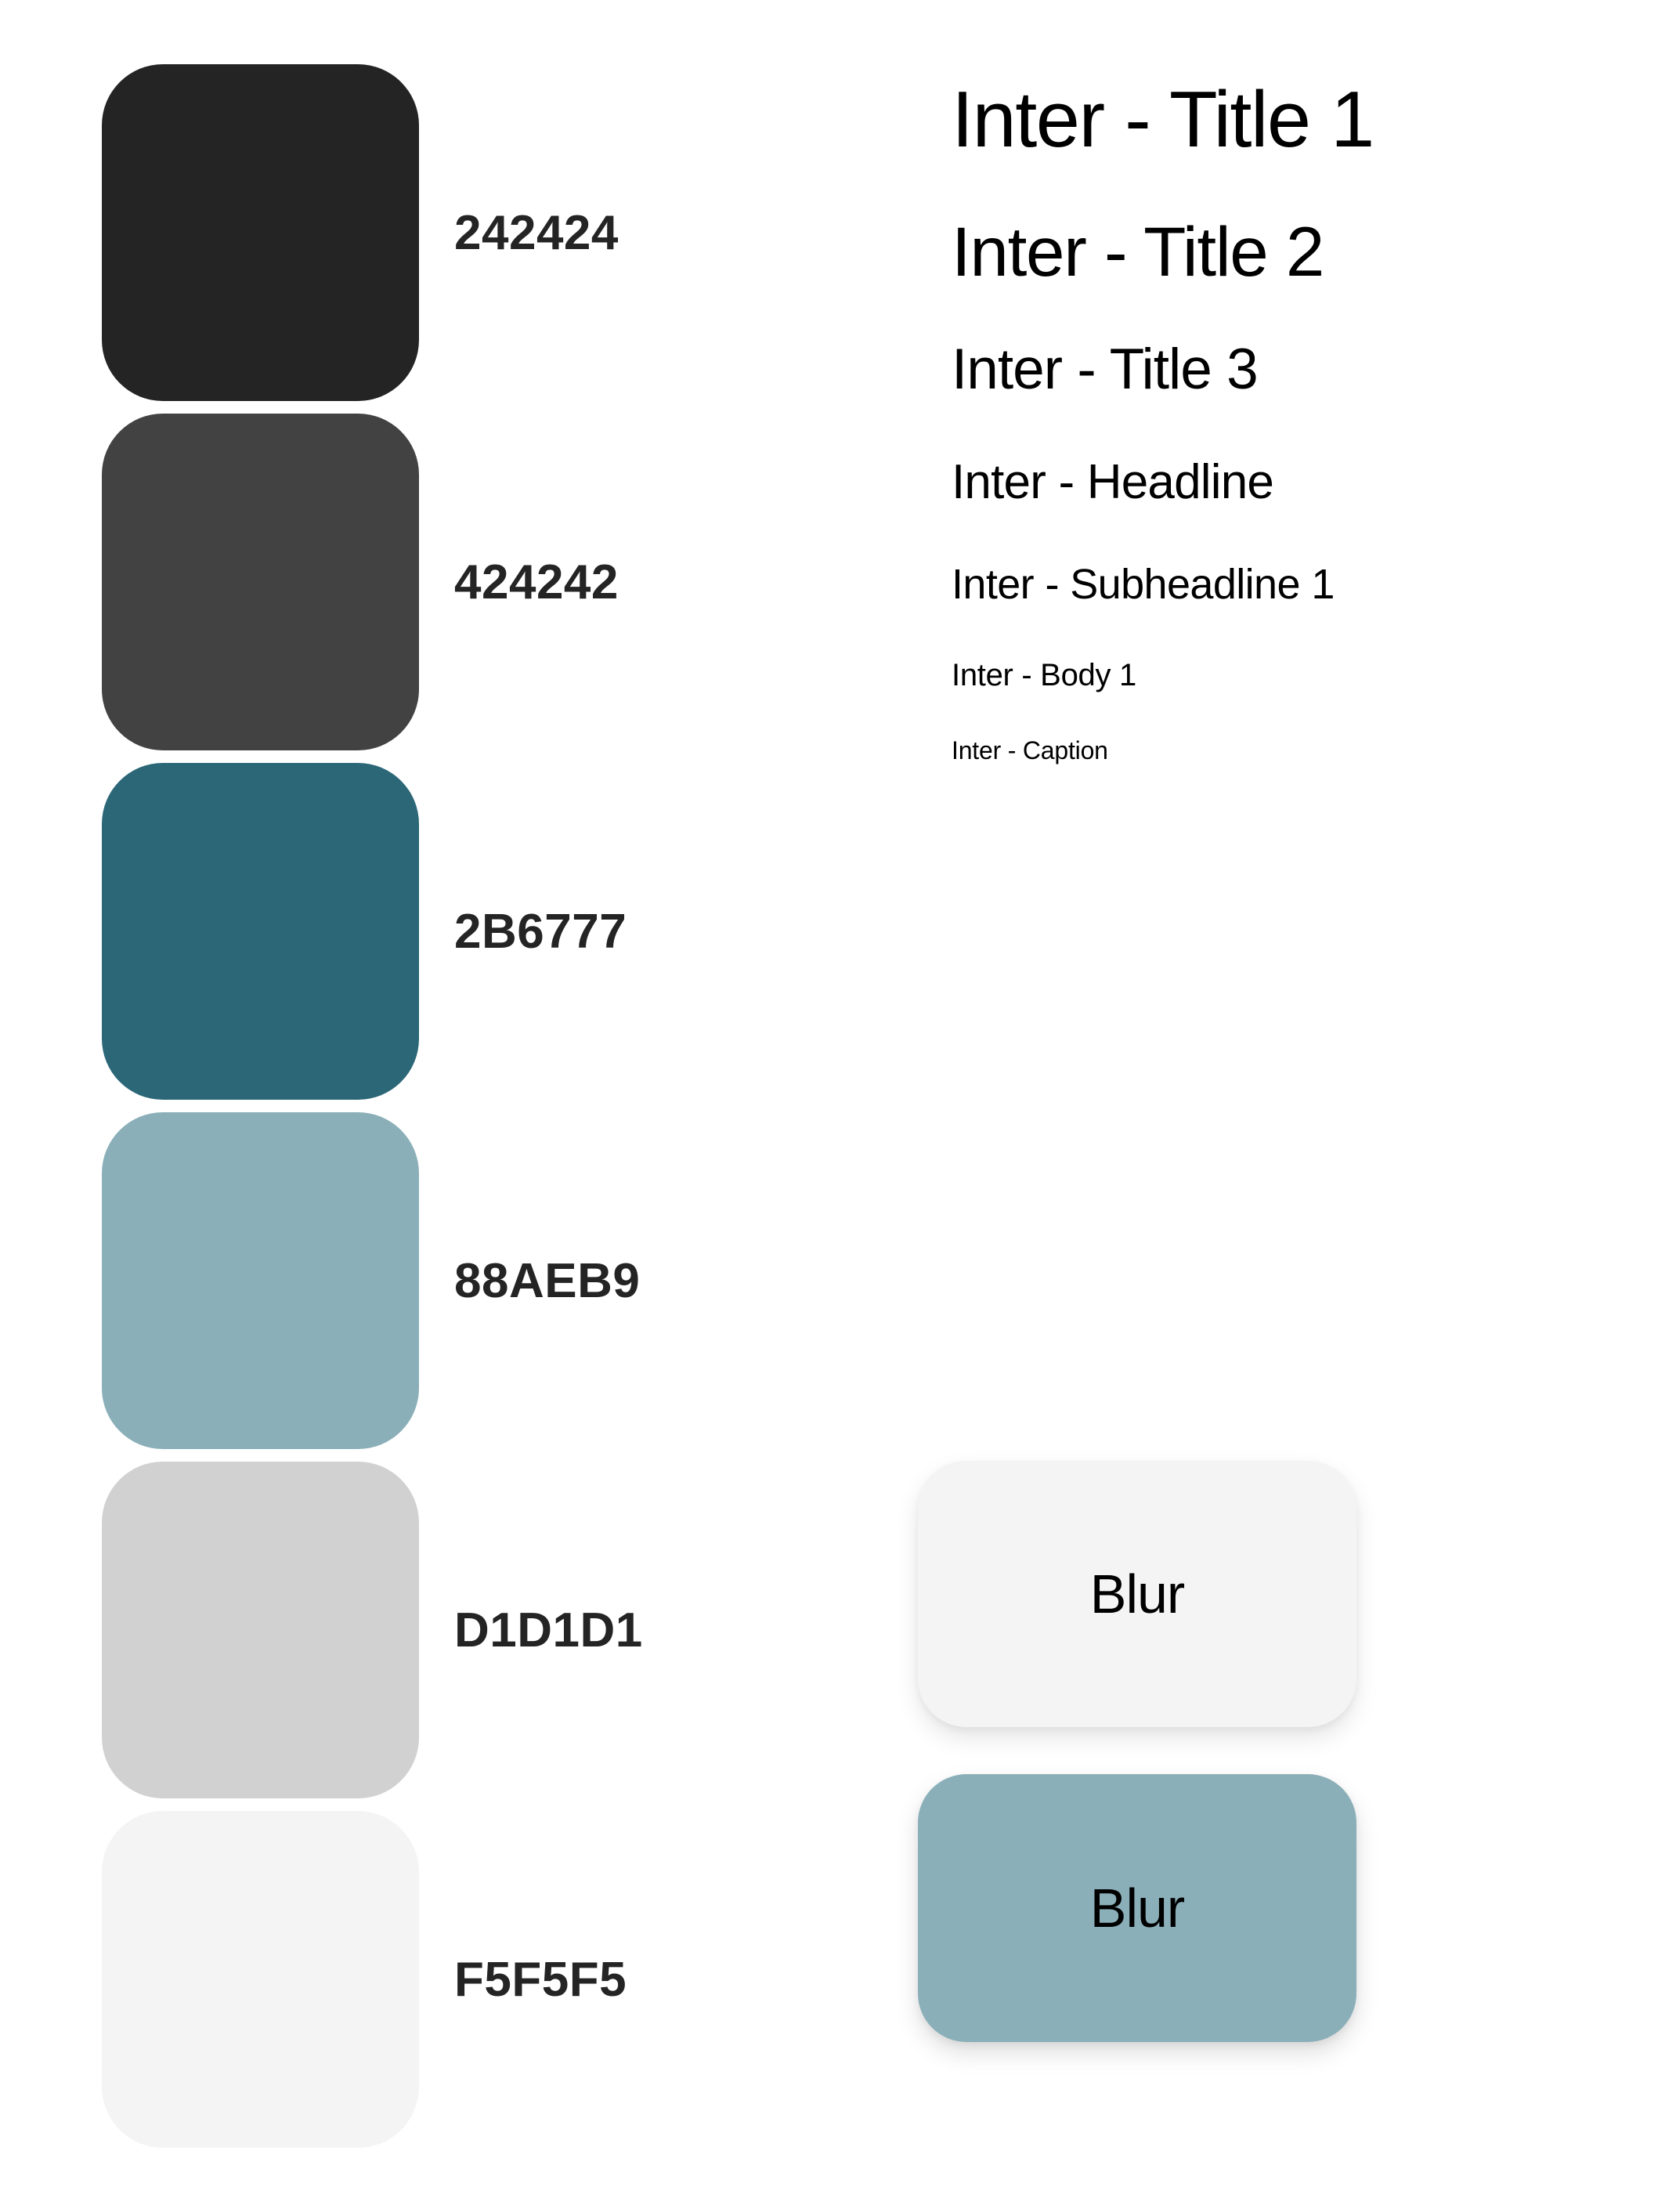 This screenshot has height=2212, width=1676. I want to click on swatch-row: F5F5F5, so click(446, 1980).